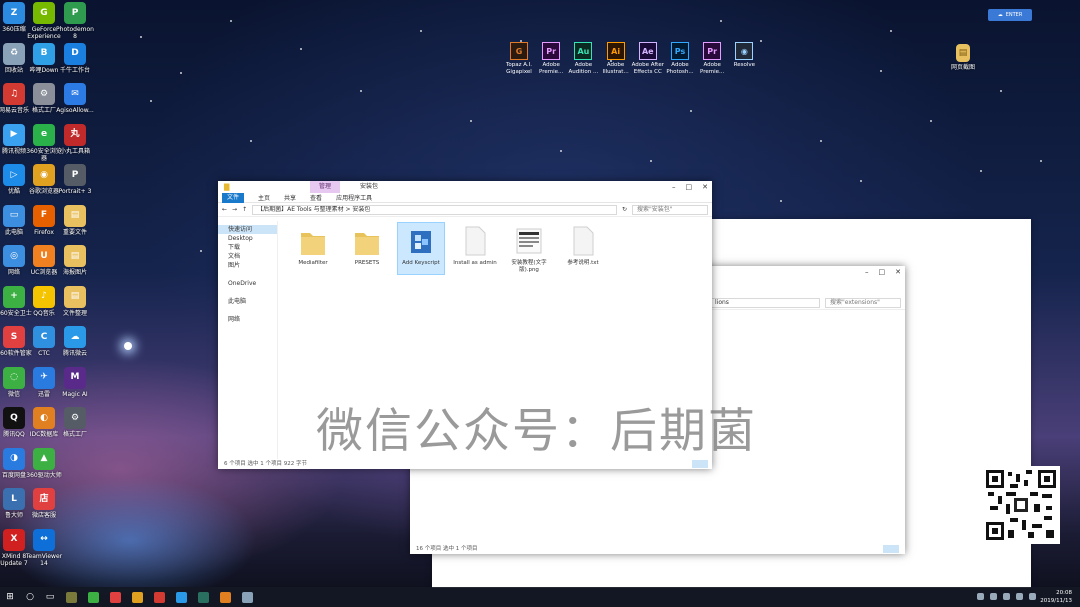  Describe the element at coordinates (247, 247) in the screenshot. I see `nav-item: 下载` at that location.